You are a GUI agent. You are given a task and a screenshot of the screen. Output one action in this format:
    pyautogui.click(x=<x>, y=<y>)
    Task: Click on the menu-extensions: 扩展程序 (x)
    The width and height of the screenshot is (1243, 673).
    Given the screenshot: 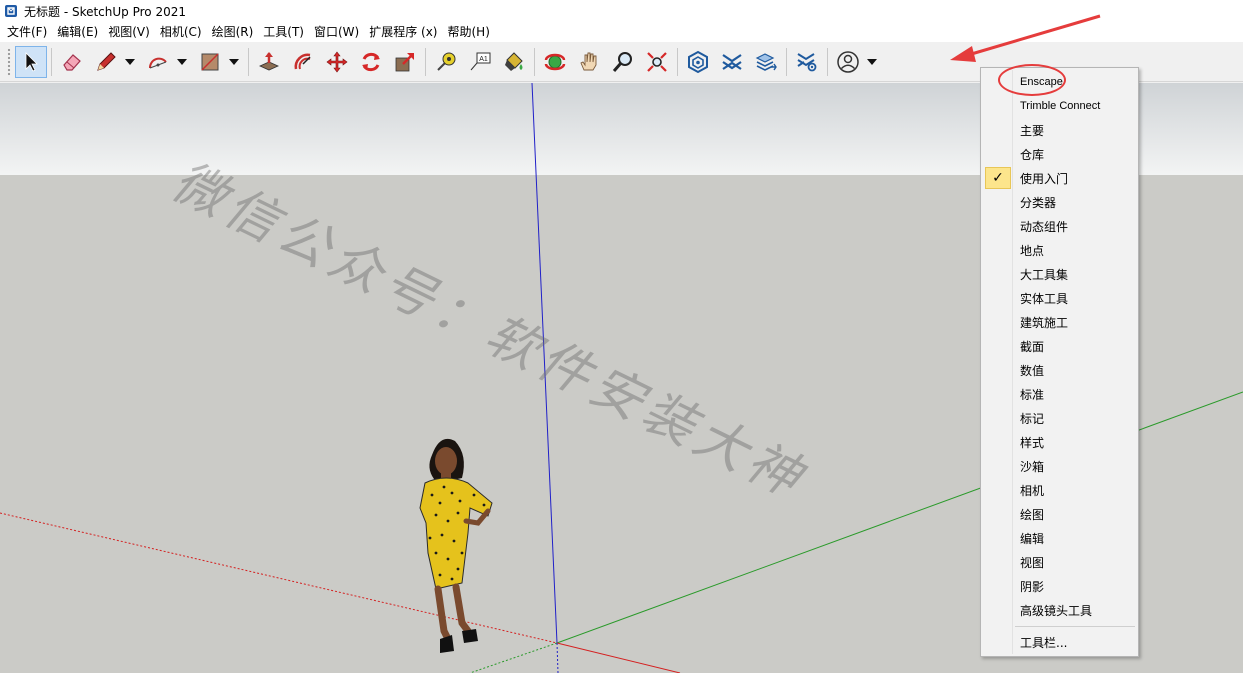 What is the action you would take?
    pyautogui.click(x=403, y=32)
    